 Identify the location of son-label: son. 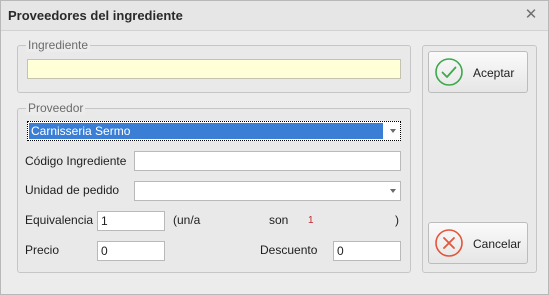
(279, 220).